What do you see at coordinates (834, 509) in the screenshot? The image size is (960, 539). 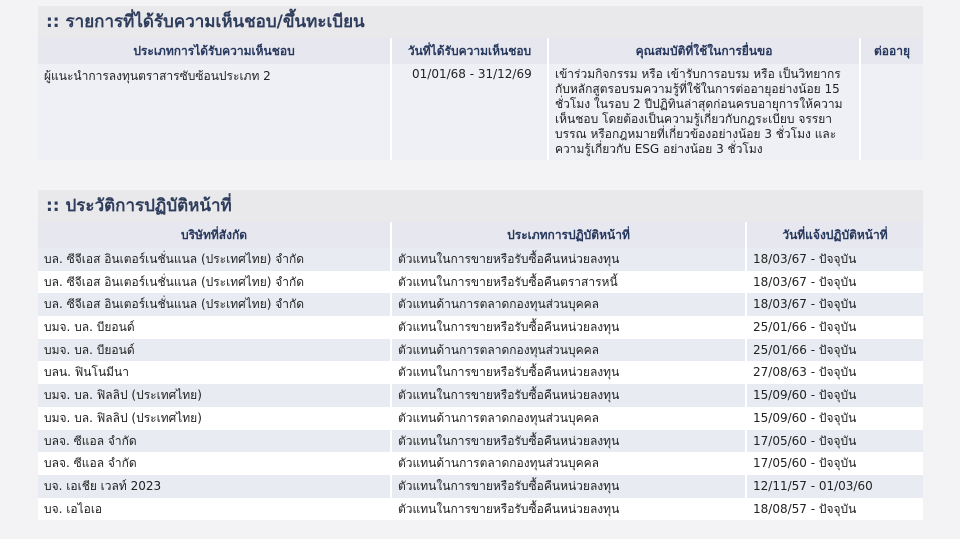 I see `duty-date-cell: 18/08/57 - ปัจจุบัน` at bounding box center [834, 509].